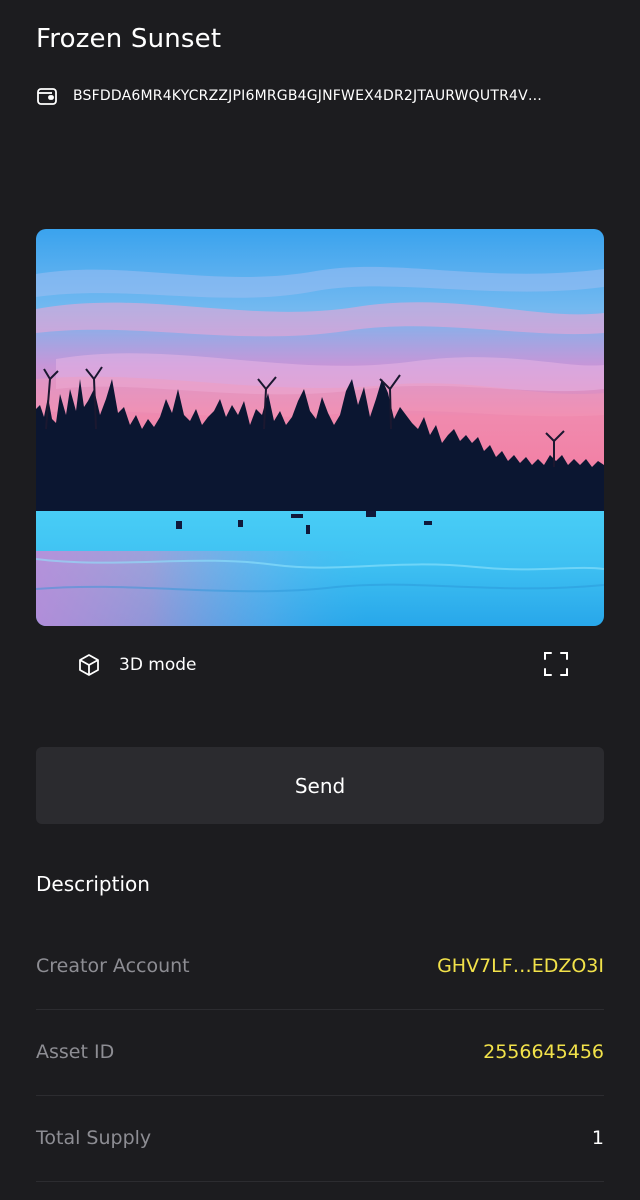 The width and height of the screenshot is (640, 1200). I want to click on detail-label: Asset ID, so click(75, 1052).